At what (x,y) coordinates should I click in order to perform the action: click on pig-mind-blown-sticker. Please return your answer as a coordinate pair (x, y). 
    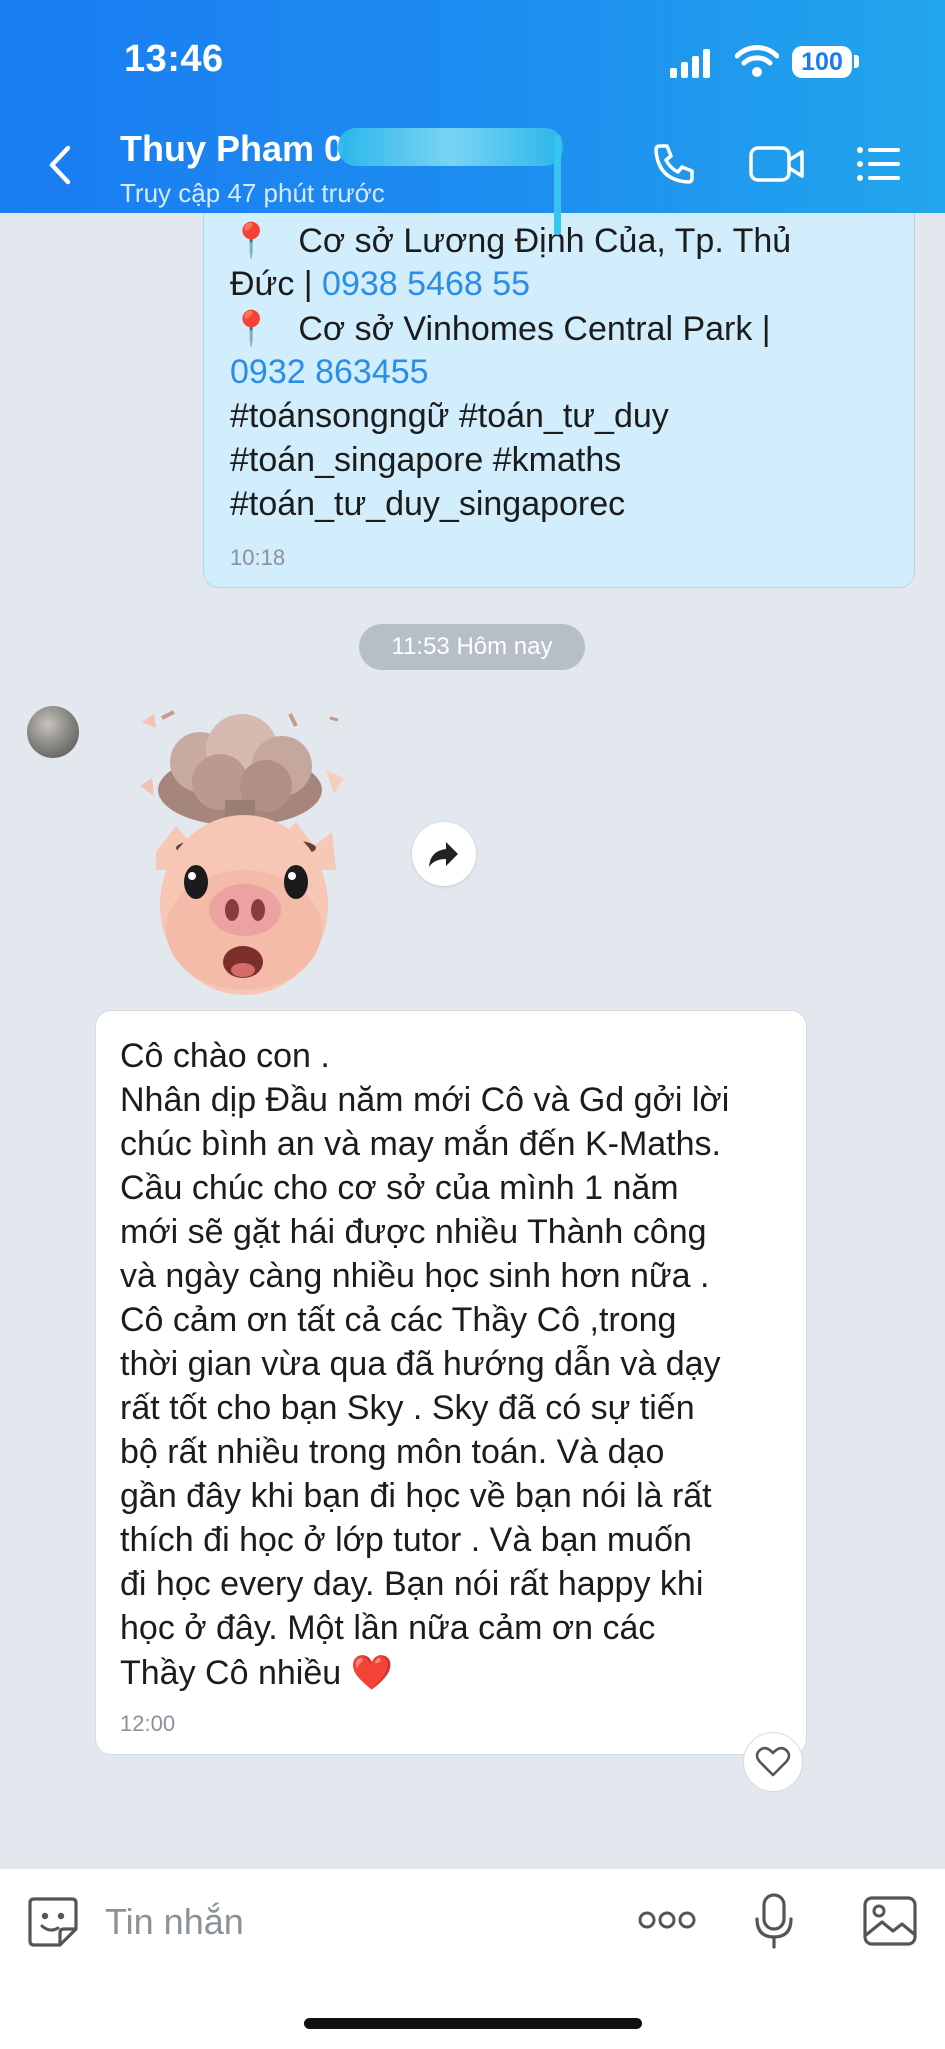
    Looking at the image, I should click on (245, 850).